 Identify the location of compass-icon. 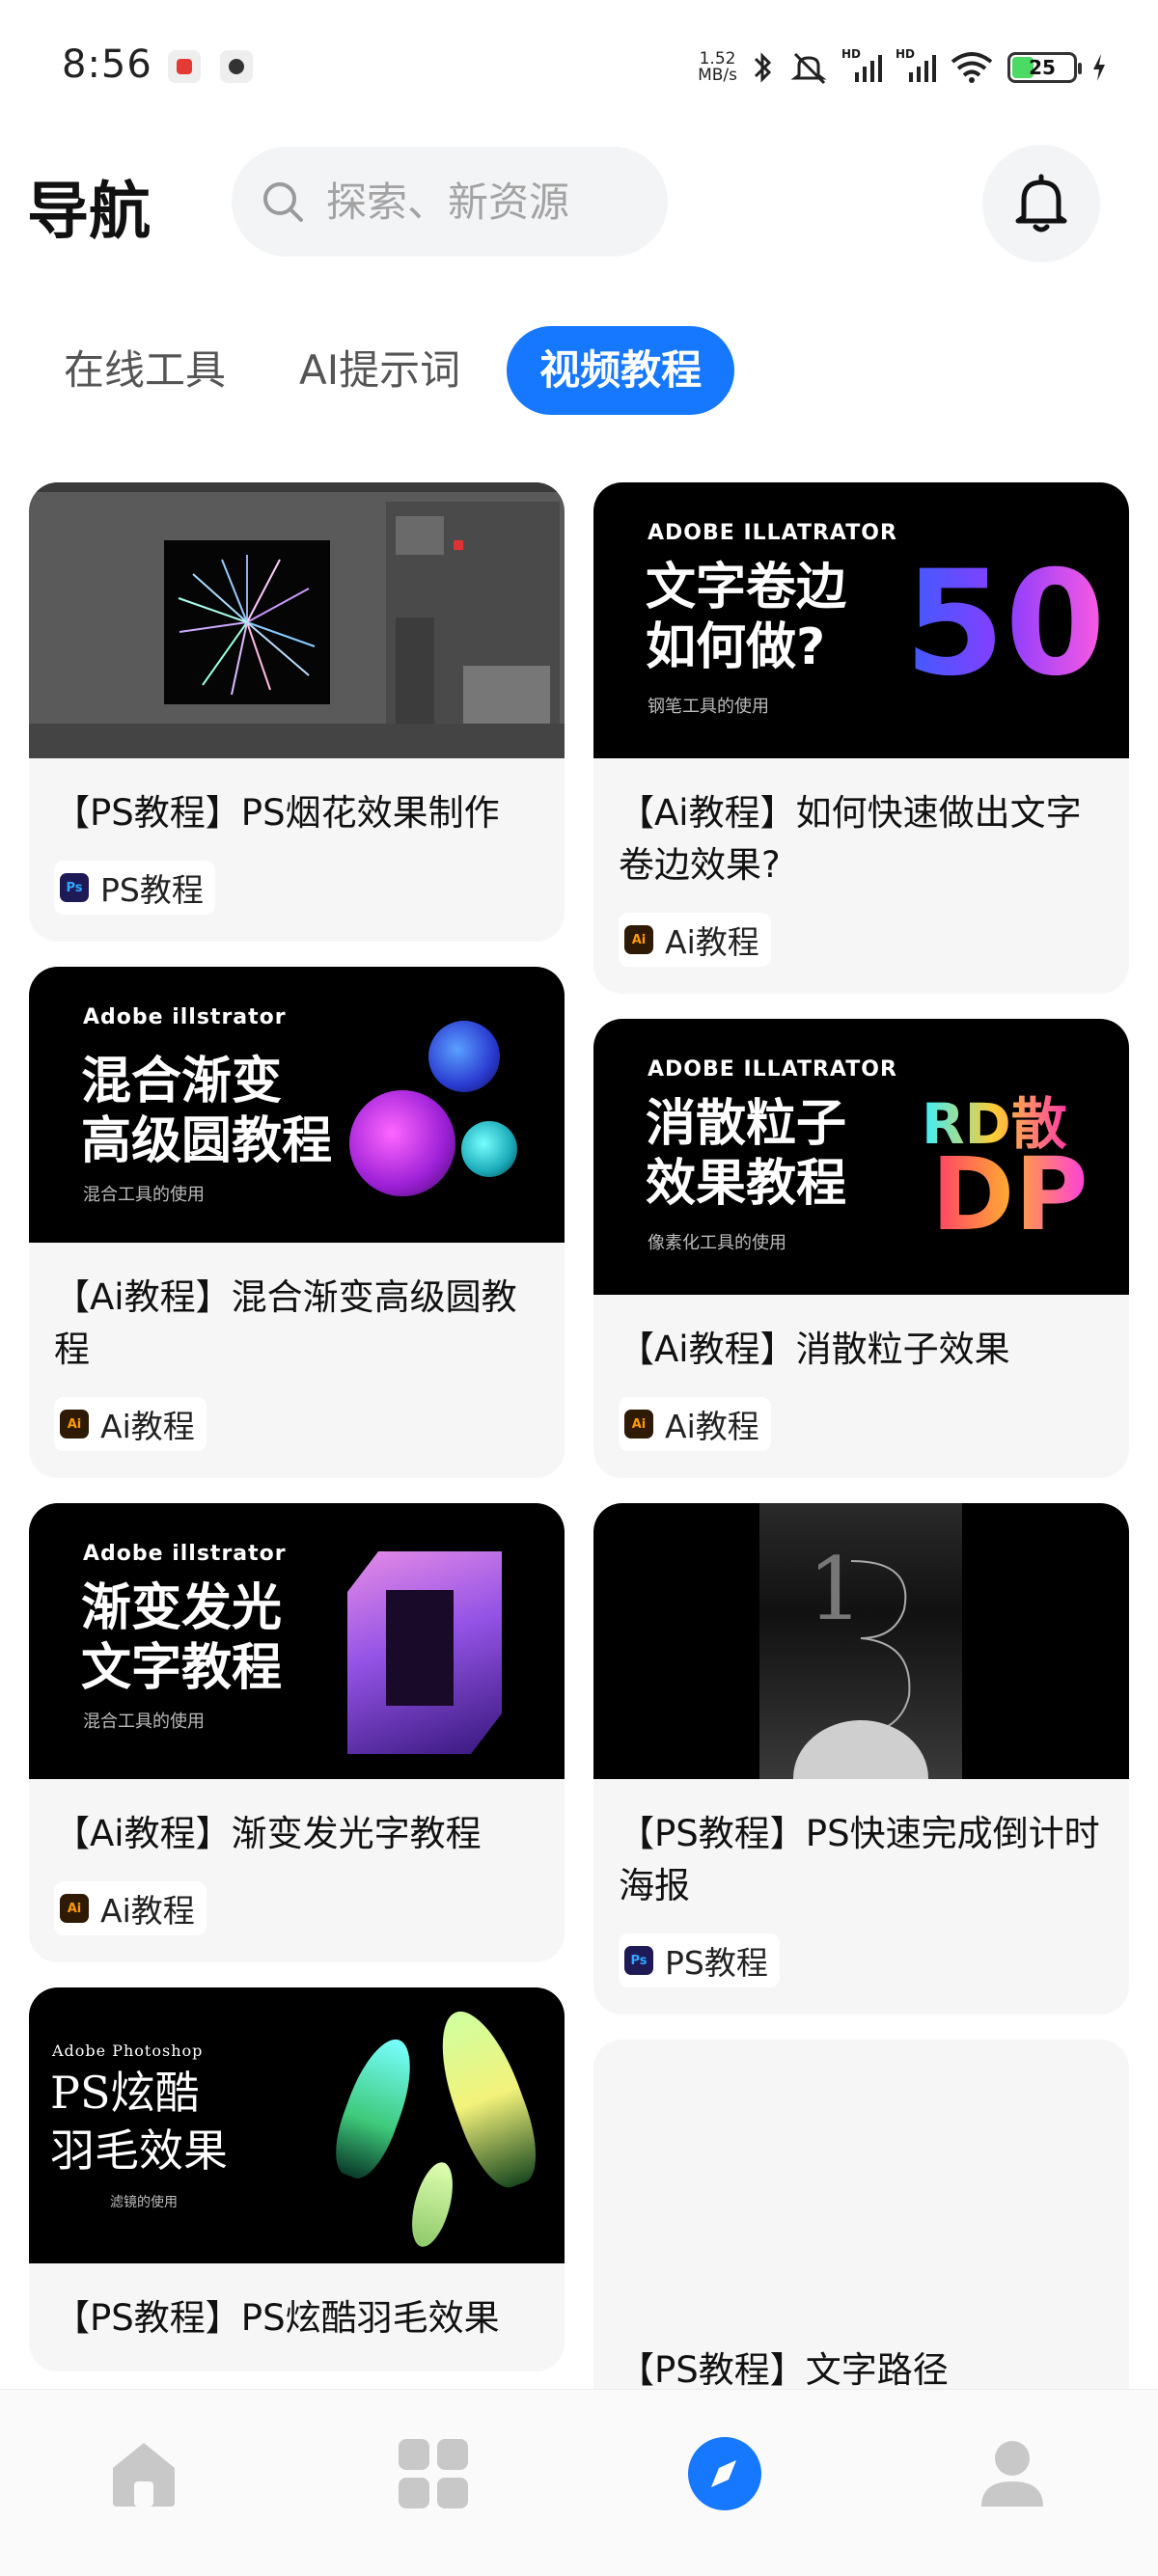
(724, 2474).